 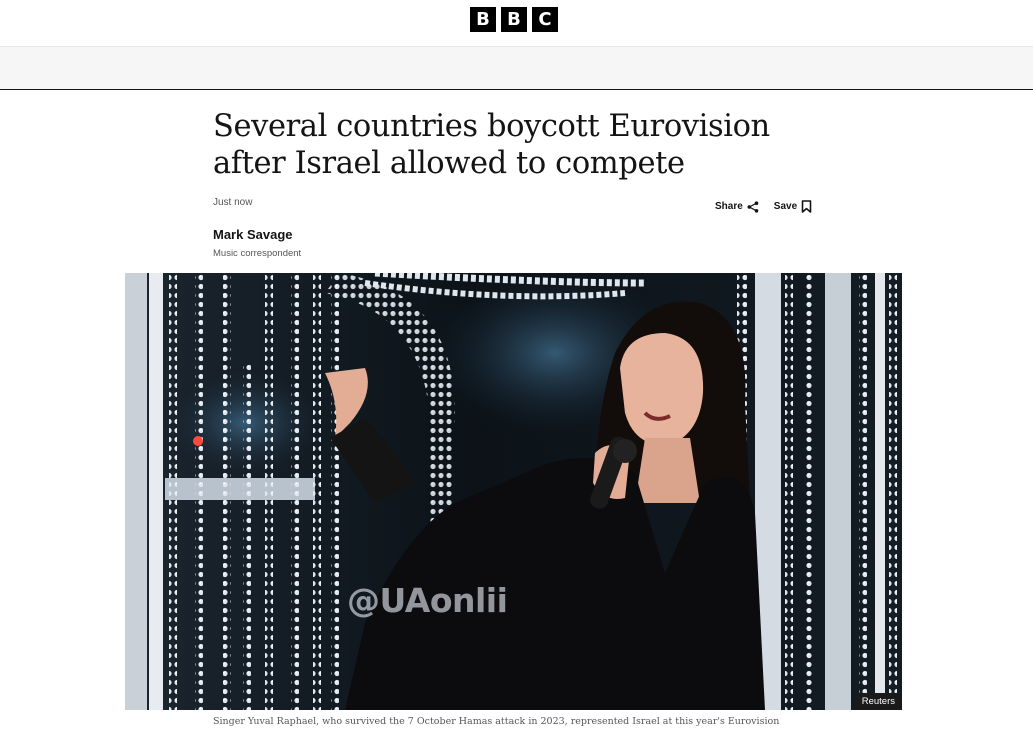 I want to click on share-icon, so click(x=753, y=206).